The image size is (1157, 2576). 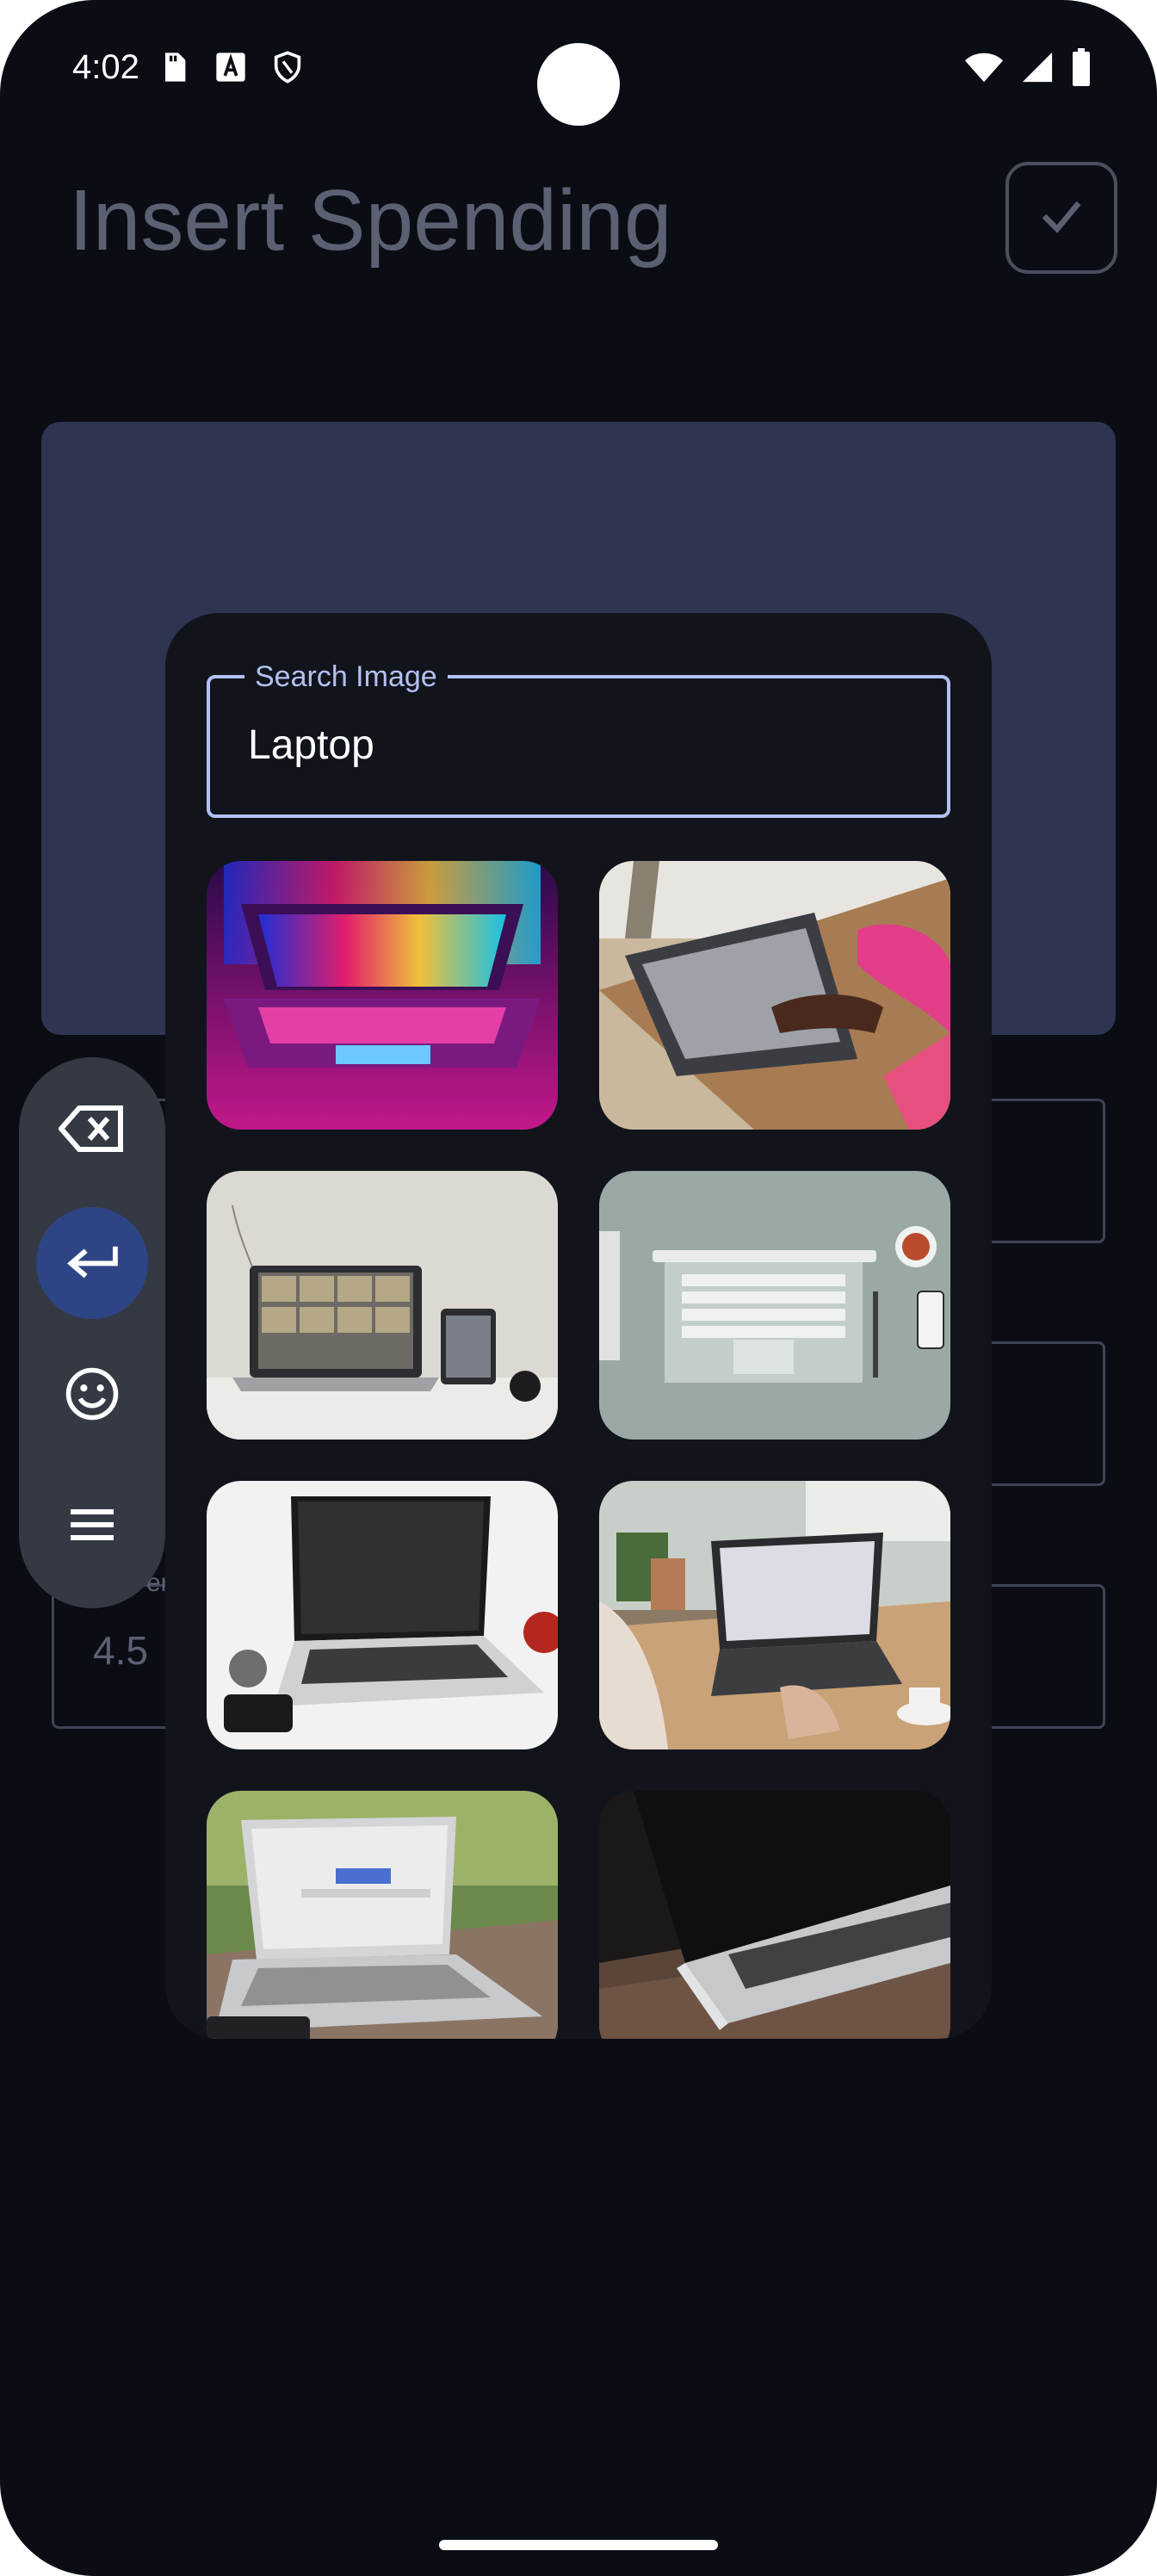 I want to click on emoji-icon, so click(x=92, y=1396).